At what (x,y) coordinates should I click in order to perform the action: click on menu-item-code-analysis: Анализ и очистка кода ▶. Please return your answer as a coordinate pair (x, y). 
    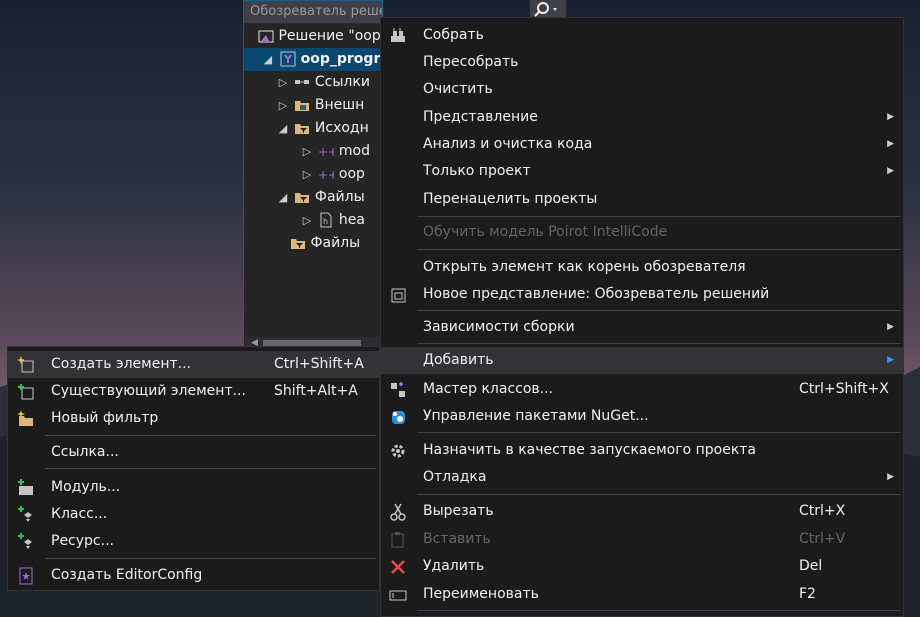
    Looking at the image, I should click on (642, 144).